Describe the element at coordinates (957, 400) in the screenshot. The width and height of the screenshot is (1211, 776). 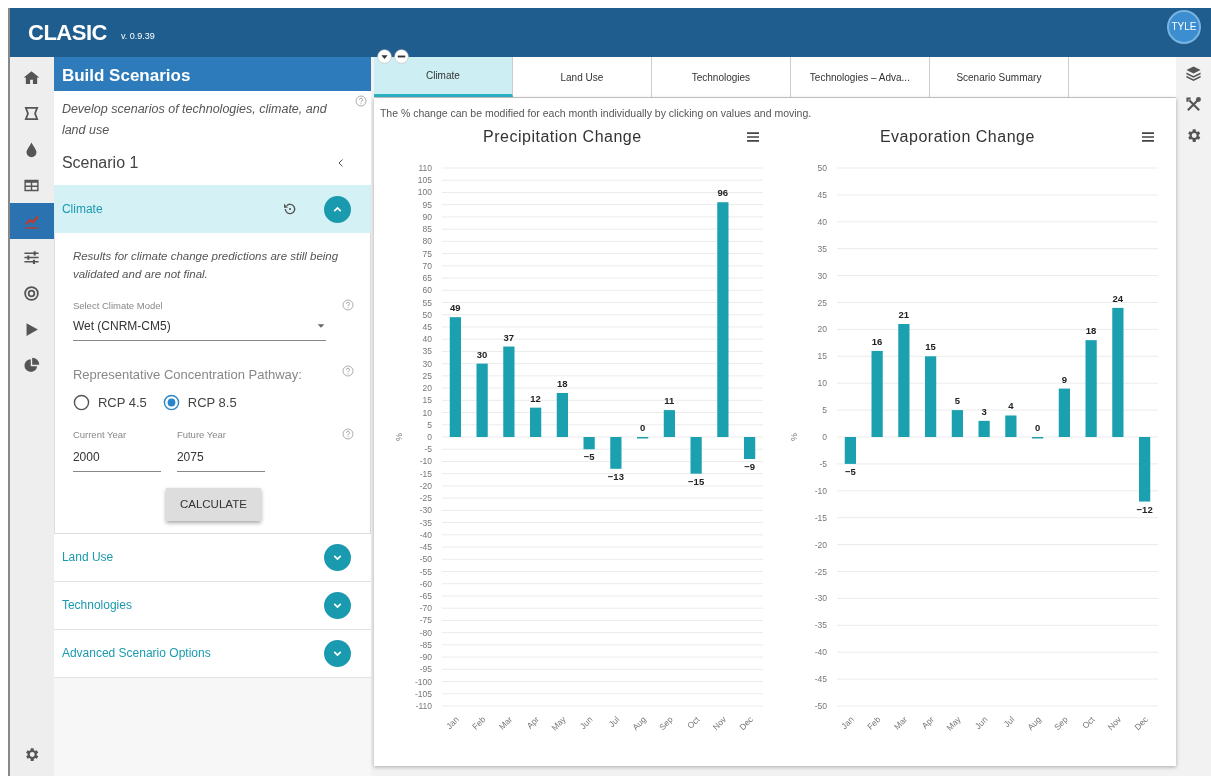
I see `data-label: 5` at that location.